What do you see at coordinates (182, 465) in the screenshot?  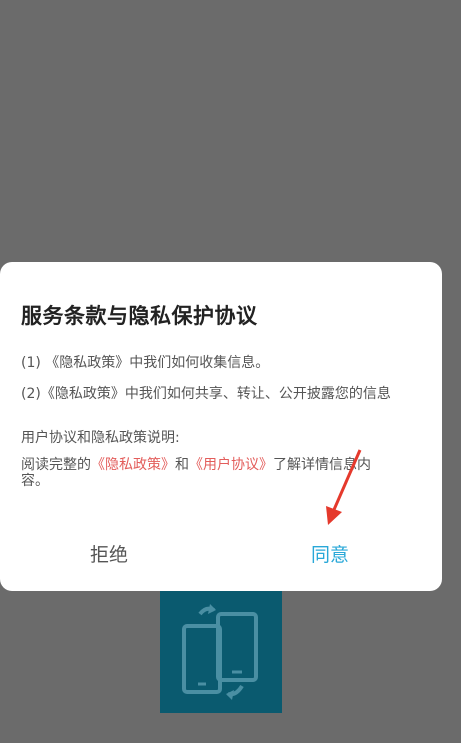 I see `description-conjunction: 和` at bounding box center [182, 465].